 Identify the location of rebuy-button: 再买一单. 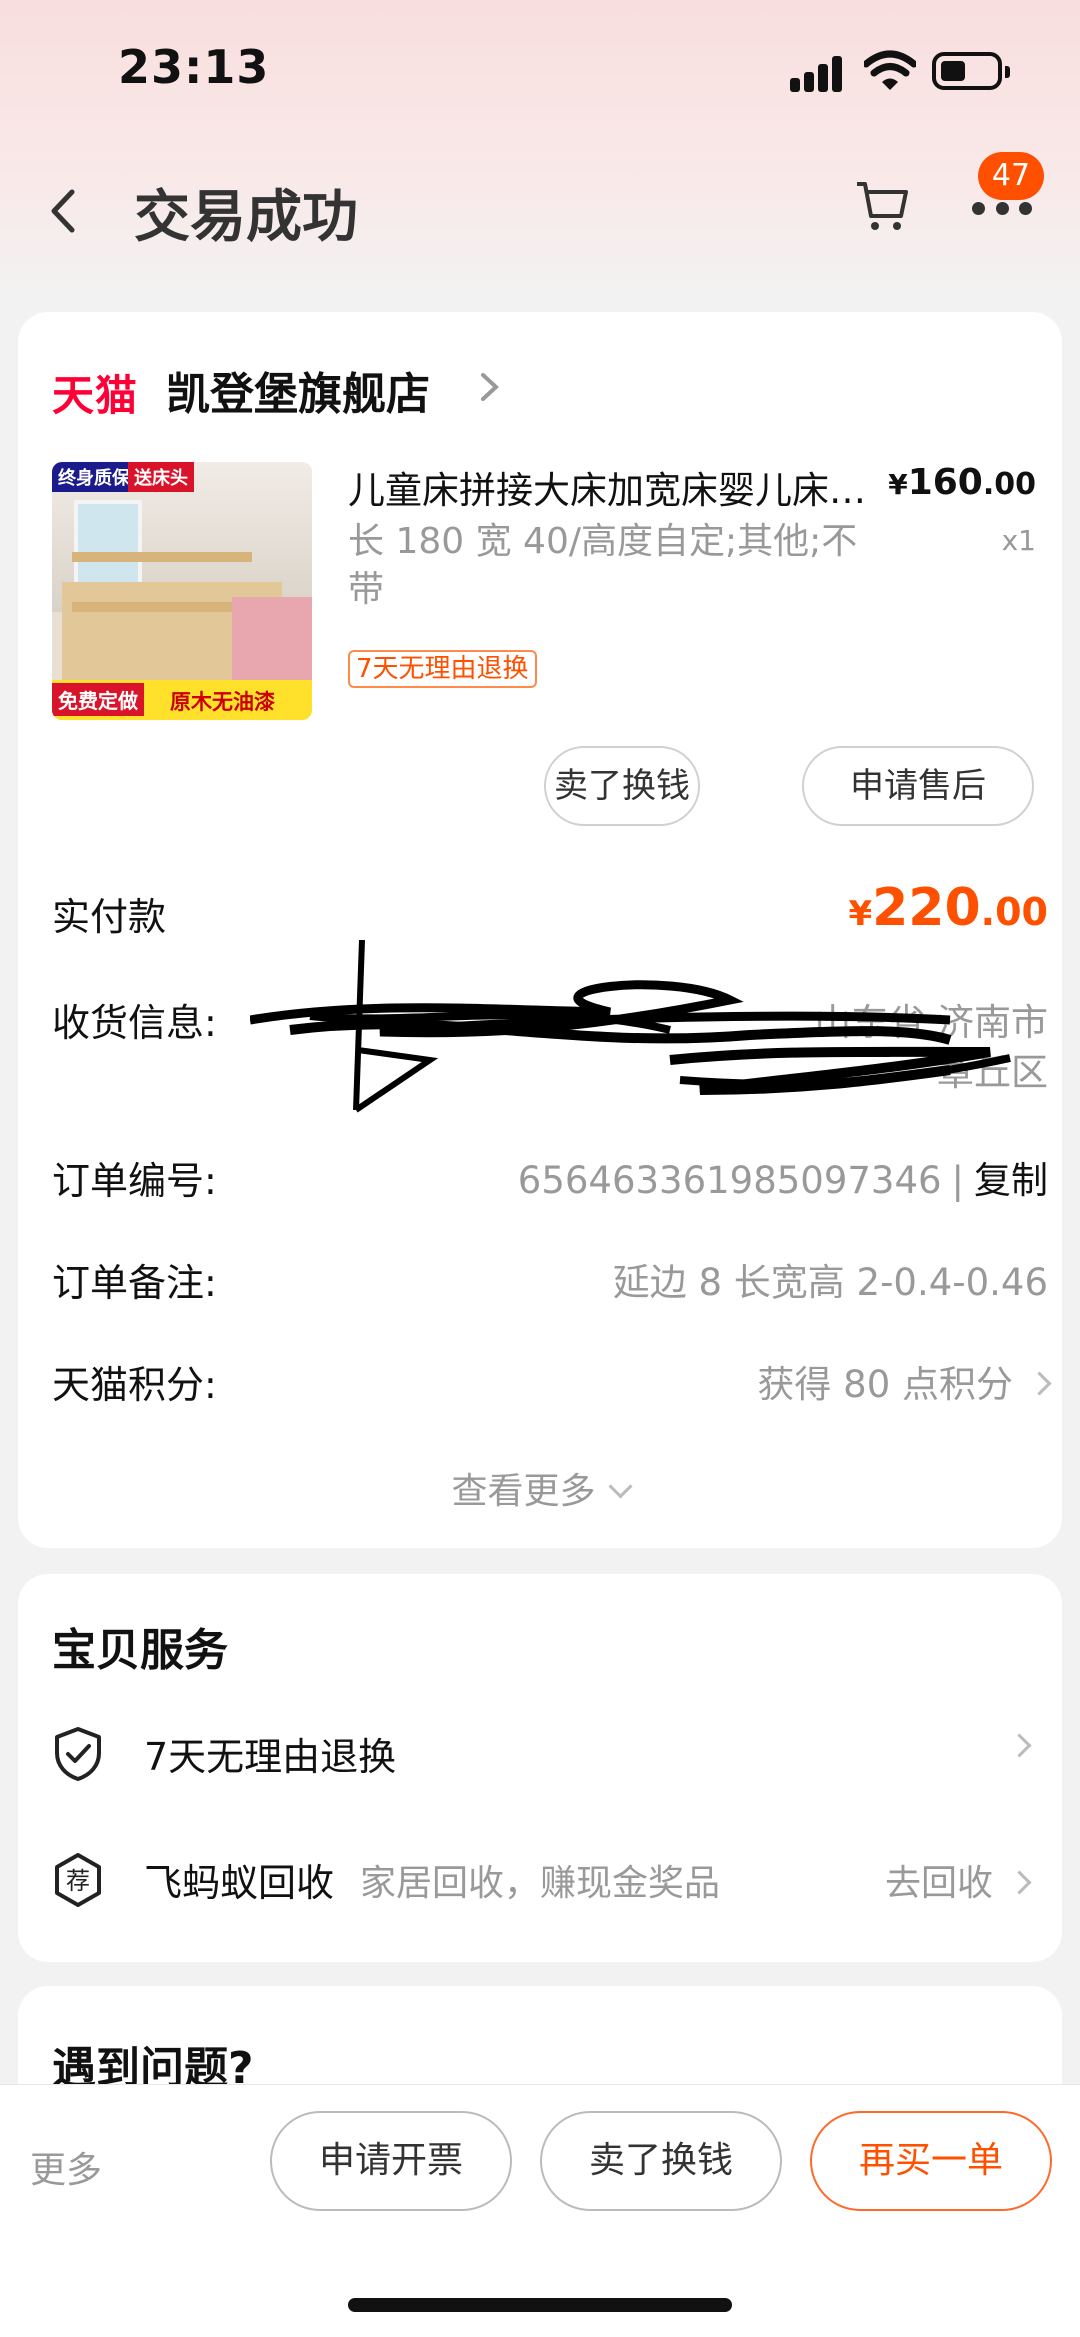
(931, 2161).